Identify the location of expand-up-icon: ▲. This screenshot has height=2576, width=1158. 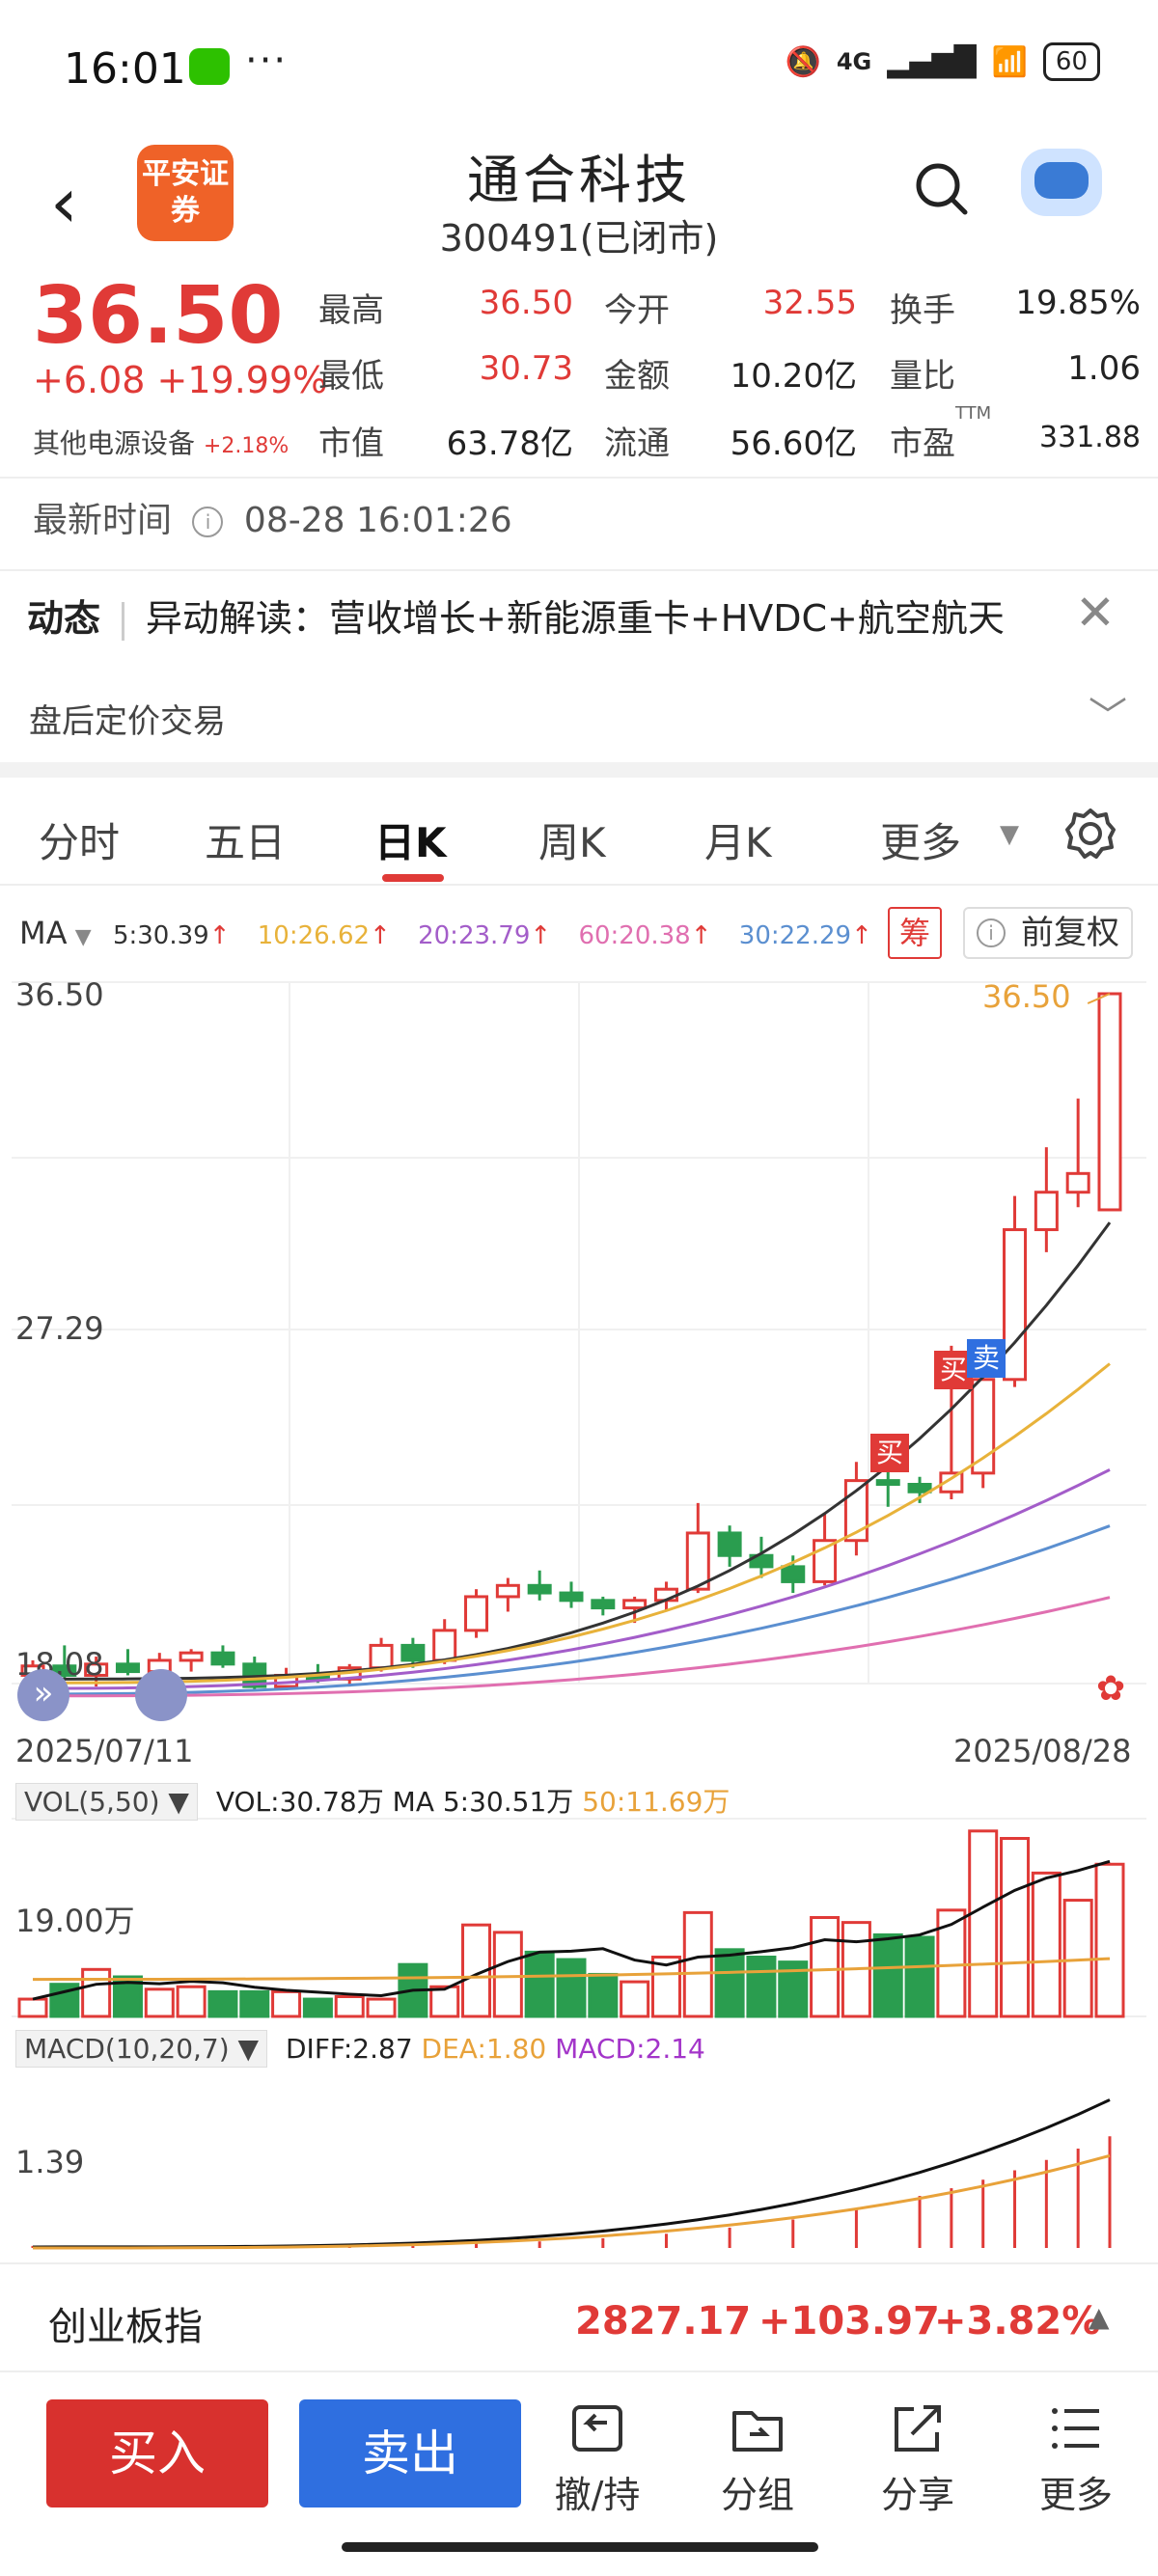
(1099, 2317).